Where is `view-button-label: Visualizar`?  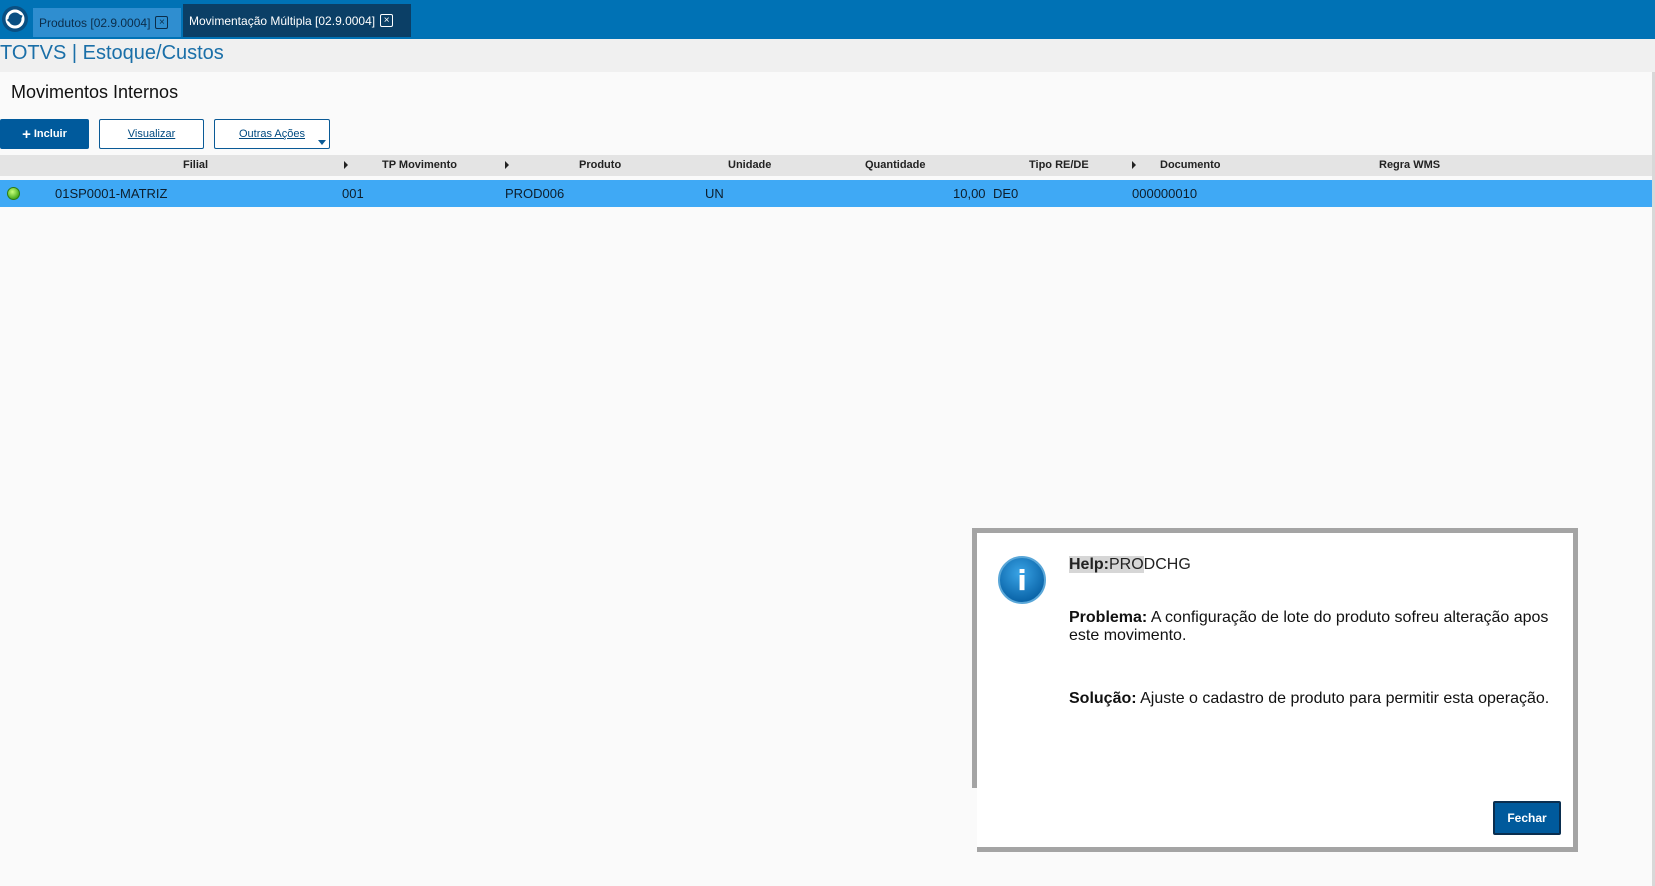 view-button-label: Visualizar is located at coordinates (151, 134).